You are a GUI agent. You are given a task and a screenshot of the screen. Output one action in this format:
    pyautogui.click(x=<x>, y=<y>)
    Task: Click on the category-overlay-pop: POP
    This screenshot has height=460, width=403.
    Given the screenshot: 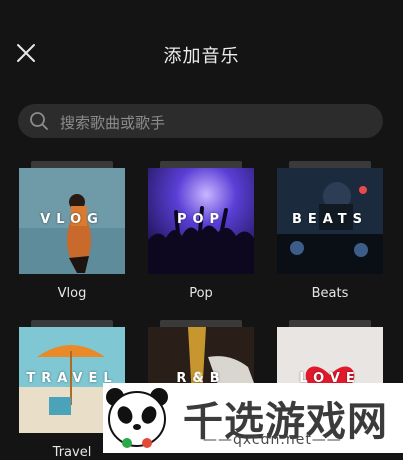 What is the action you would take?
    pyautogui.click(x=201, y=219)
    